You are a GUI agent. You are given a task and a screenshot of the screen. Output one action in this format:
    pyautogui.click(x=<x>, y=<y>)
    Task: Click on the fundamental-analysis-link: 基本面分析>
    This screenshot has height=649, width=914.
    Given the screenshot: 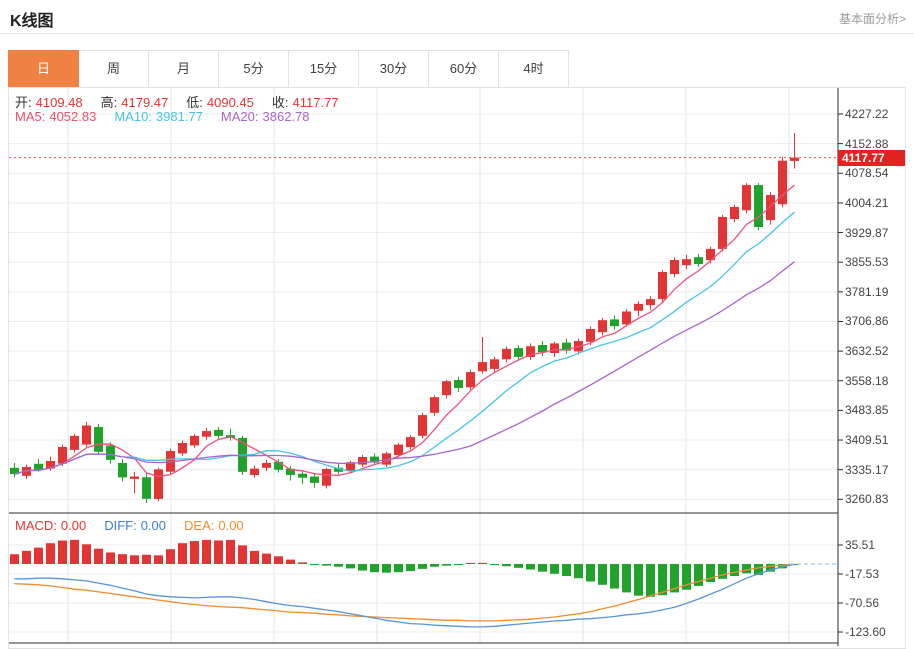 What is the action you would take?
    pyautogui.click(x=872, y=18)
    